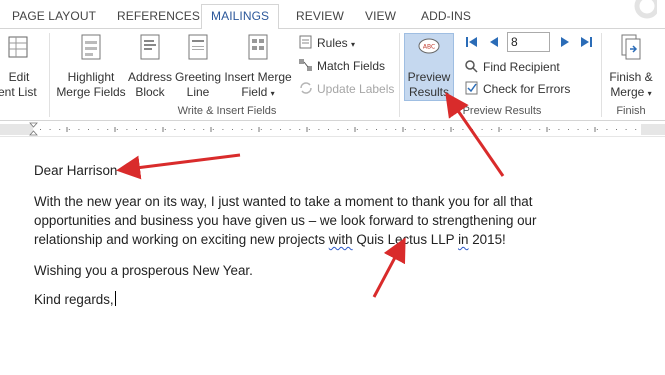 The height and width of the screenshot is (375, 665). I want to click on finish-label-line1: Finish &, so click(631, 77).